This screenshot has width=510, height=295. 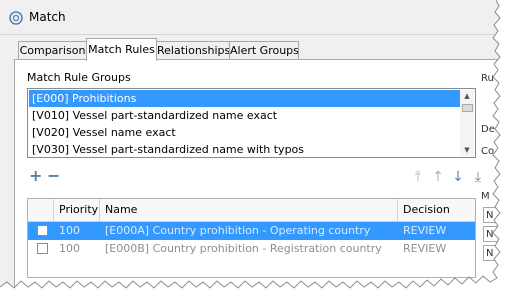 What do you see at coordinates (485, 196) in the screenshot?
I see `side-label-fragment: M` at bounding box center [485, 196].